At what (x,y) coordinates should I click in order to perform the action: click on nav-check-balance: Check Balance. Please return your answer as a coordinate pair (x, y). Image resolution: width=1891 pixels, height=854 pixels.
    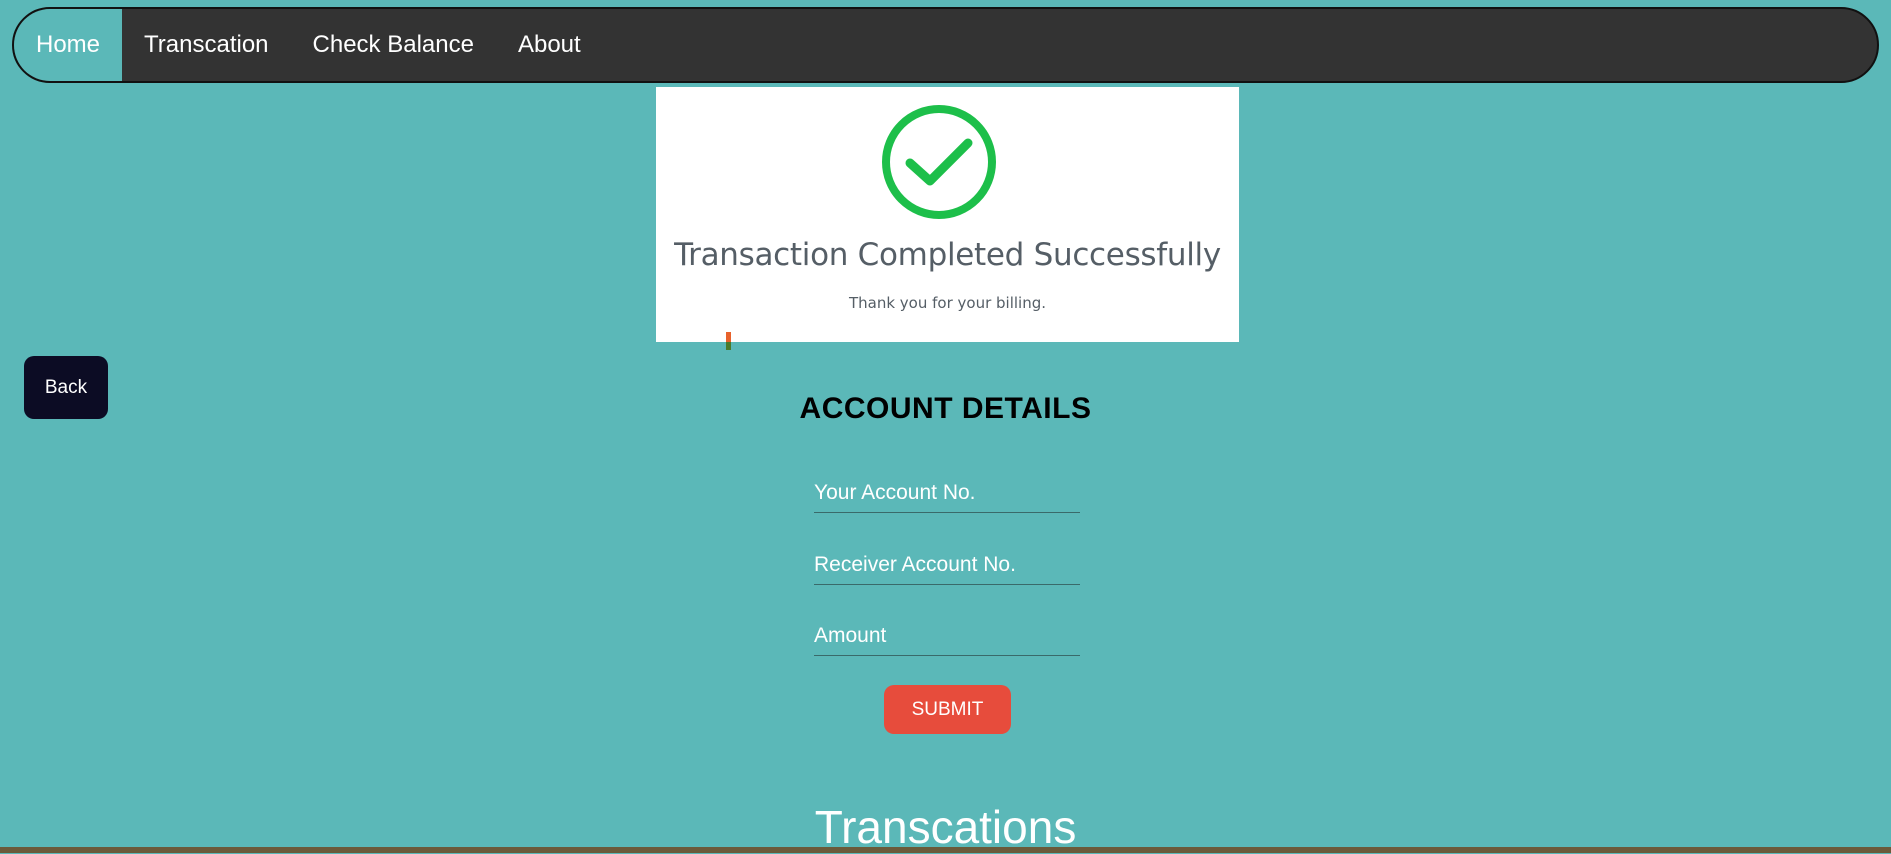
    Looking at the image, I should click on (393, 45).